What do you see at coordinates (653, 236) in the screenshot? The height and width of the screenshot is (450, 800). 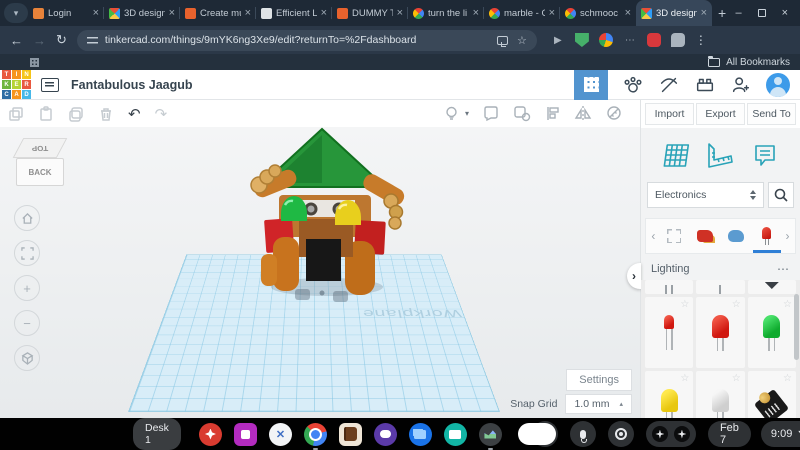 I see `carousel-prev-button: ‹` at bounding box center [653, 236].